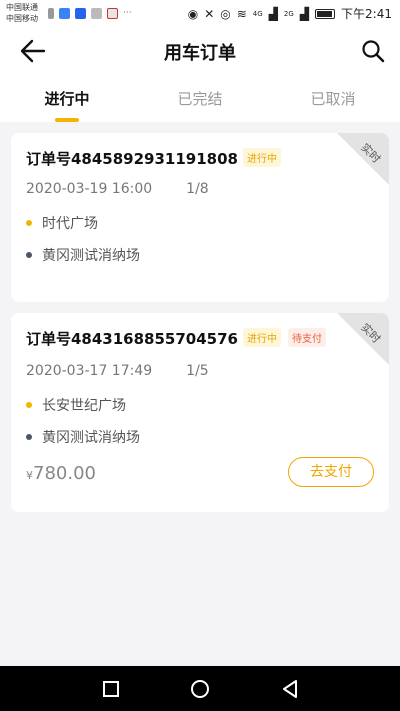 The height and width of the screenshot is (711, 400). I want to click on carrier-info: 中国联通 中国移动, so click(22, 13).